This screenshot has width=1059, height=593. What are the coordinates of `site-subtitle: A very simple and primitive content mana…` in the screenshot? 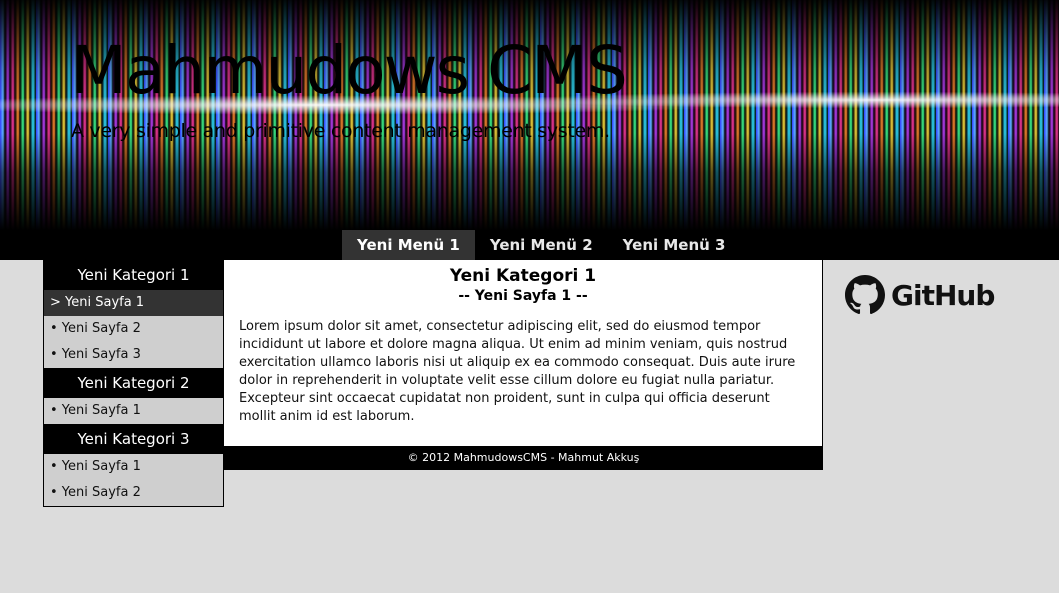 It's located at (340, 131).